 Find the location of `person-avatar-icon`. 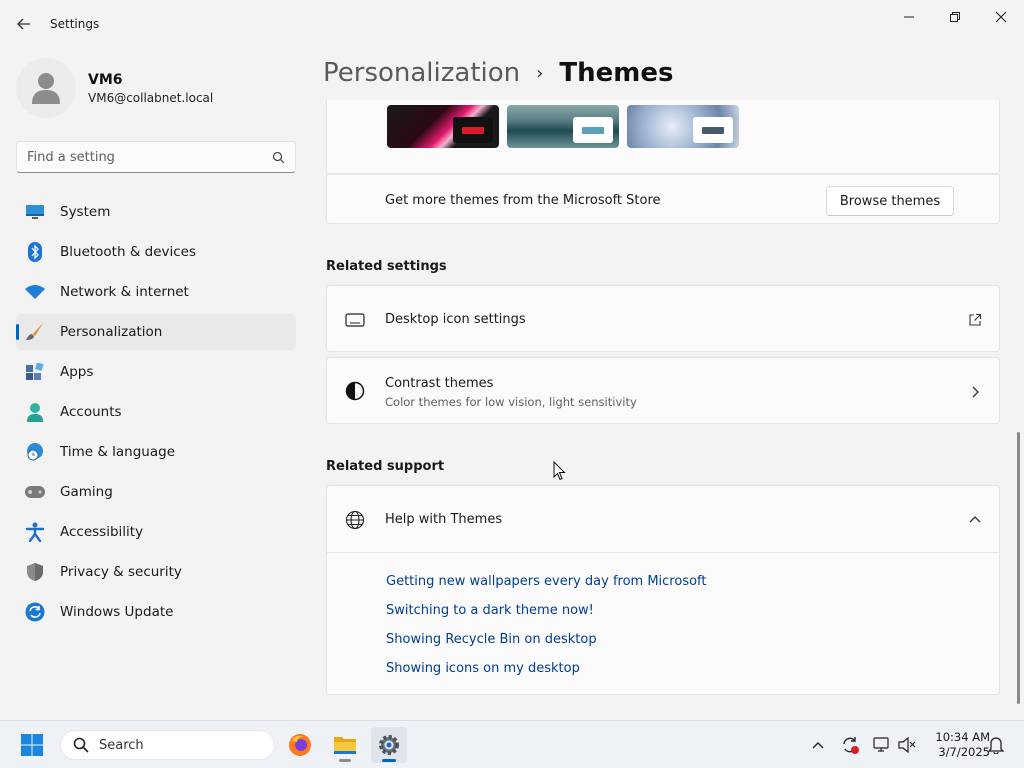

person-avatar-icon is located at coordinates (46, 88).